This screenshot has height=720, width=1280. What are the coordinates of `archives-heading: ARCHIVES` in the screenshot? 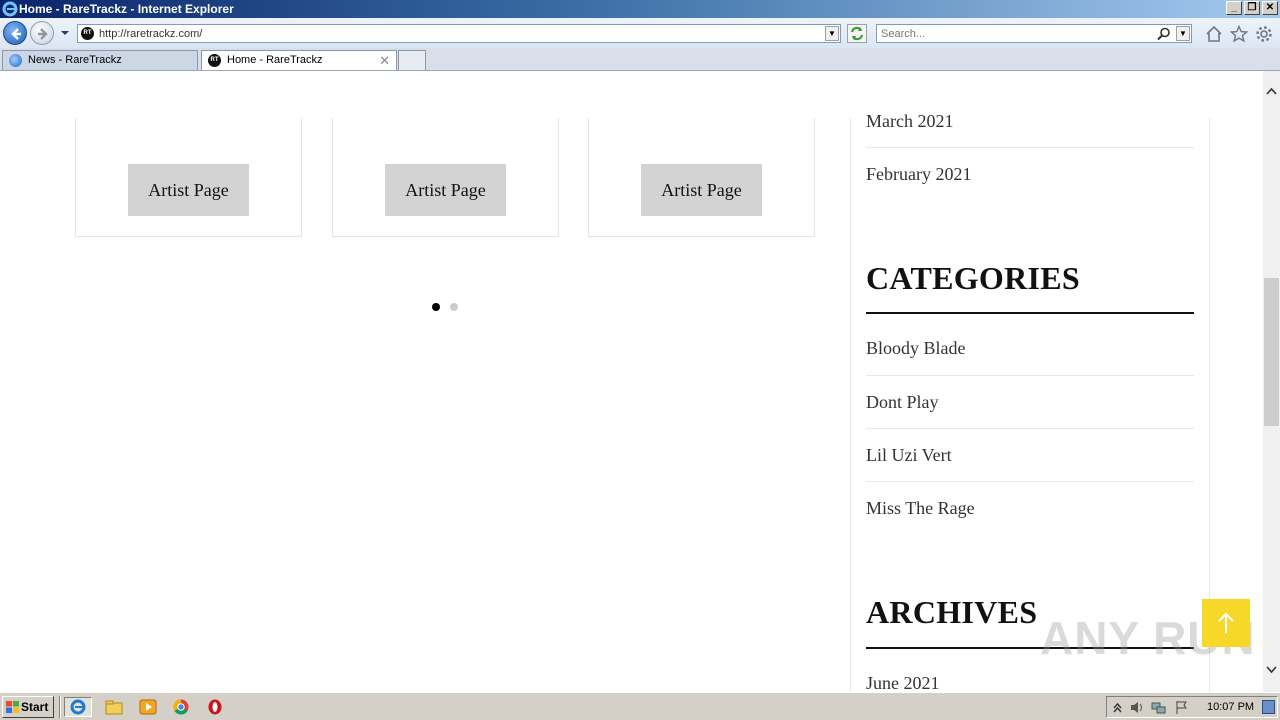 It's located at (952, 612).